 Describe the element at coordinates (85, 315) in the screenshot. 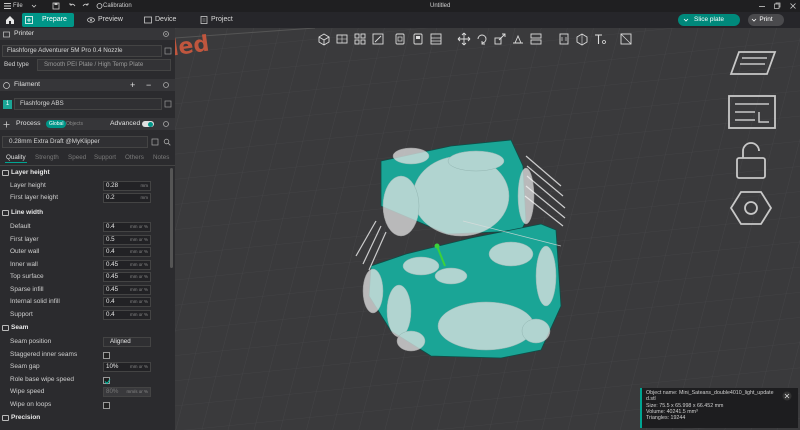

I see `line-width-row: Support 0.4 mm or %` at that location.